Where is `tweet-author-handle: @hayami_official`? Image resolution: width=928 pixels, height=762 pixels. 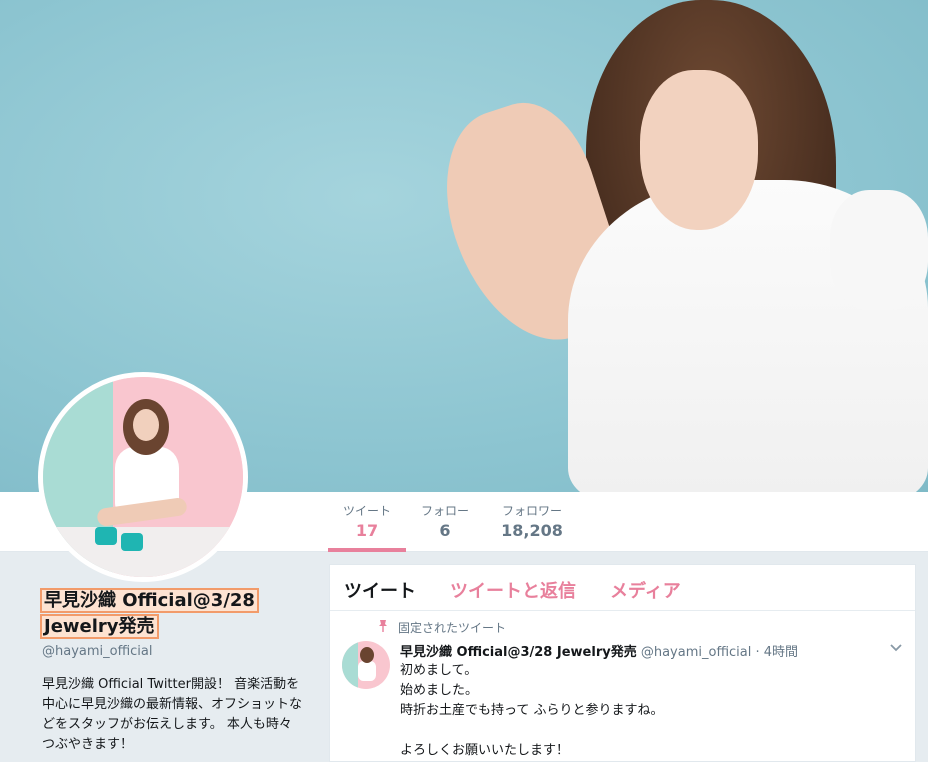
tweet-author-handle: @hayami_official is located at coordinates (696, 652).